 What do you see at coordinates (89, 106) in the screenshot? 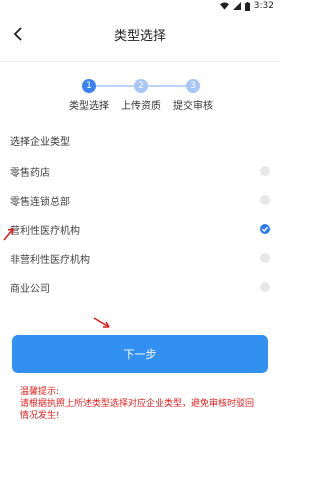
I see `step-1-label: 类型选择` at bounding box center [89, 106].